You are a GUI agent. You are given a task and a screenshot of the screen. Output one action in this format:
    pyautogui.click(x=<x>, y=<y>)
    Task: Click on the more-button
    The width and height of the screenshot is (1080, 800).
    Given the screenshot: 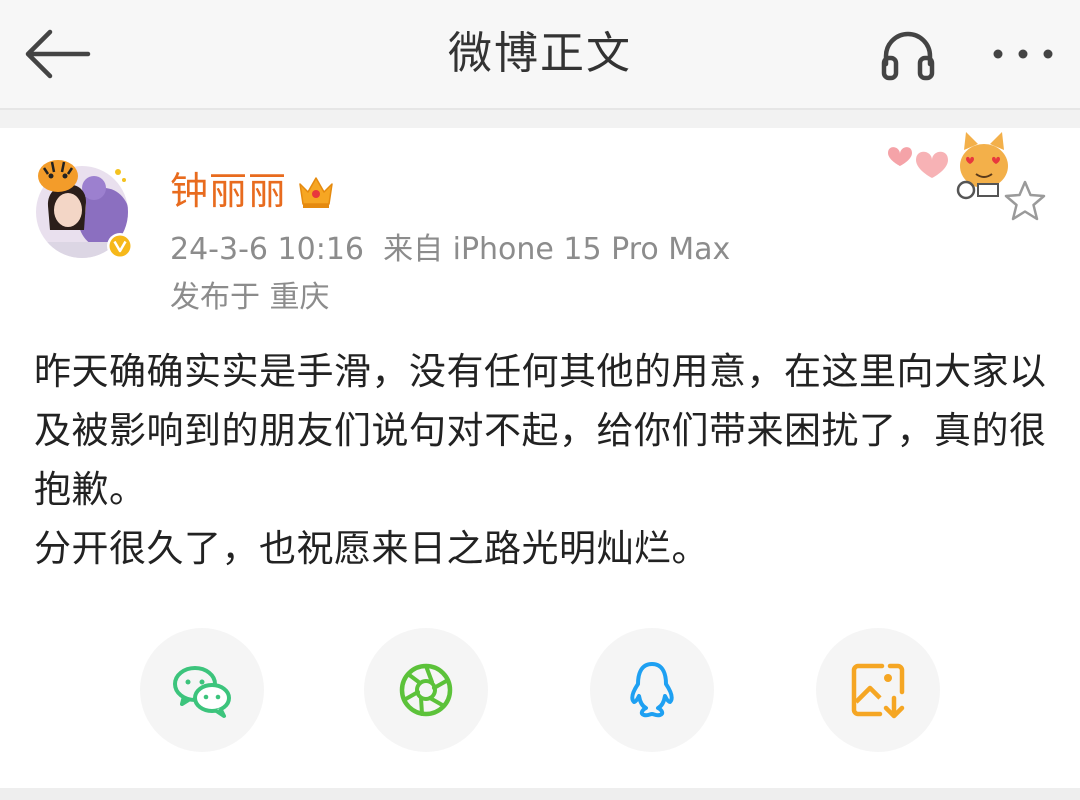 What is the action you would take?
    pyautogui.click(x=1023, y=54)
    